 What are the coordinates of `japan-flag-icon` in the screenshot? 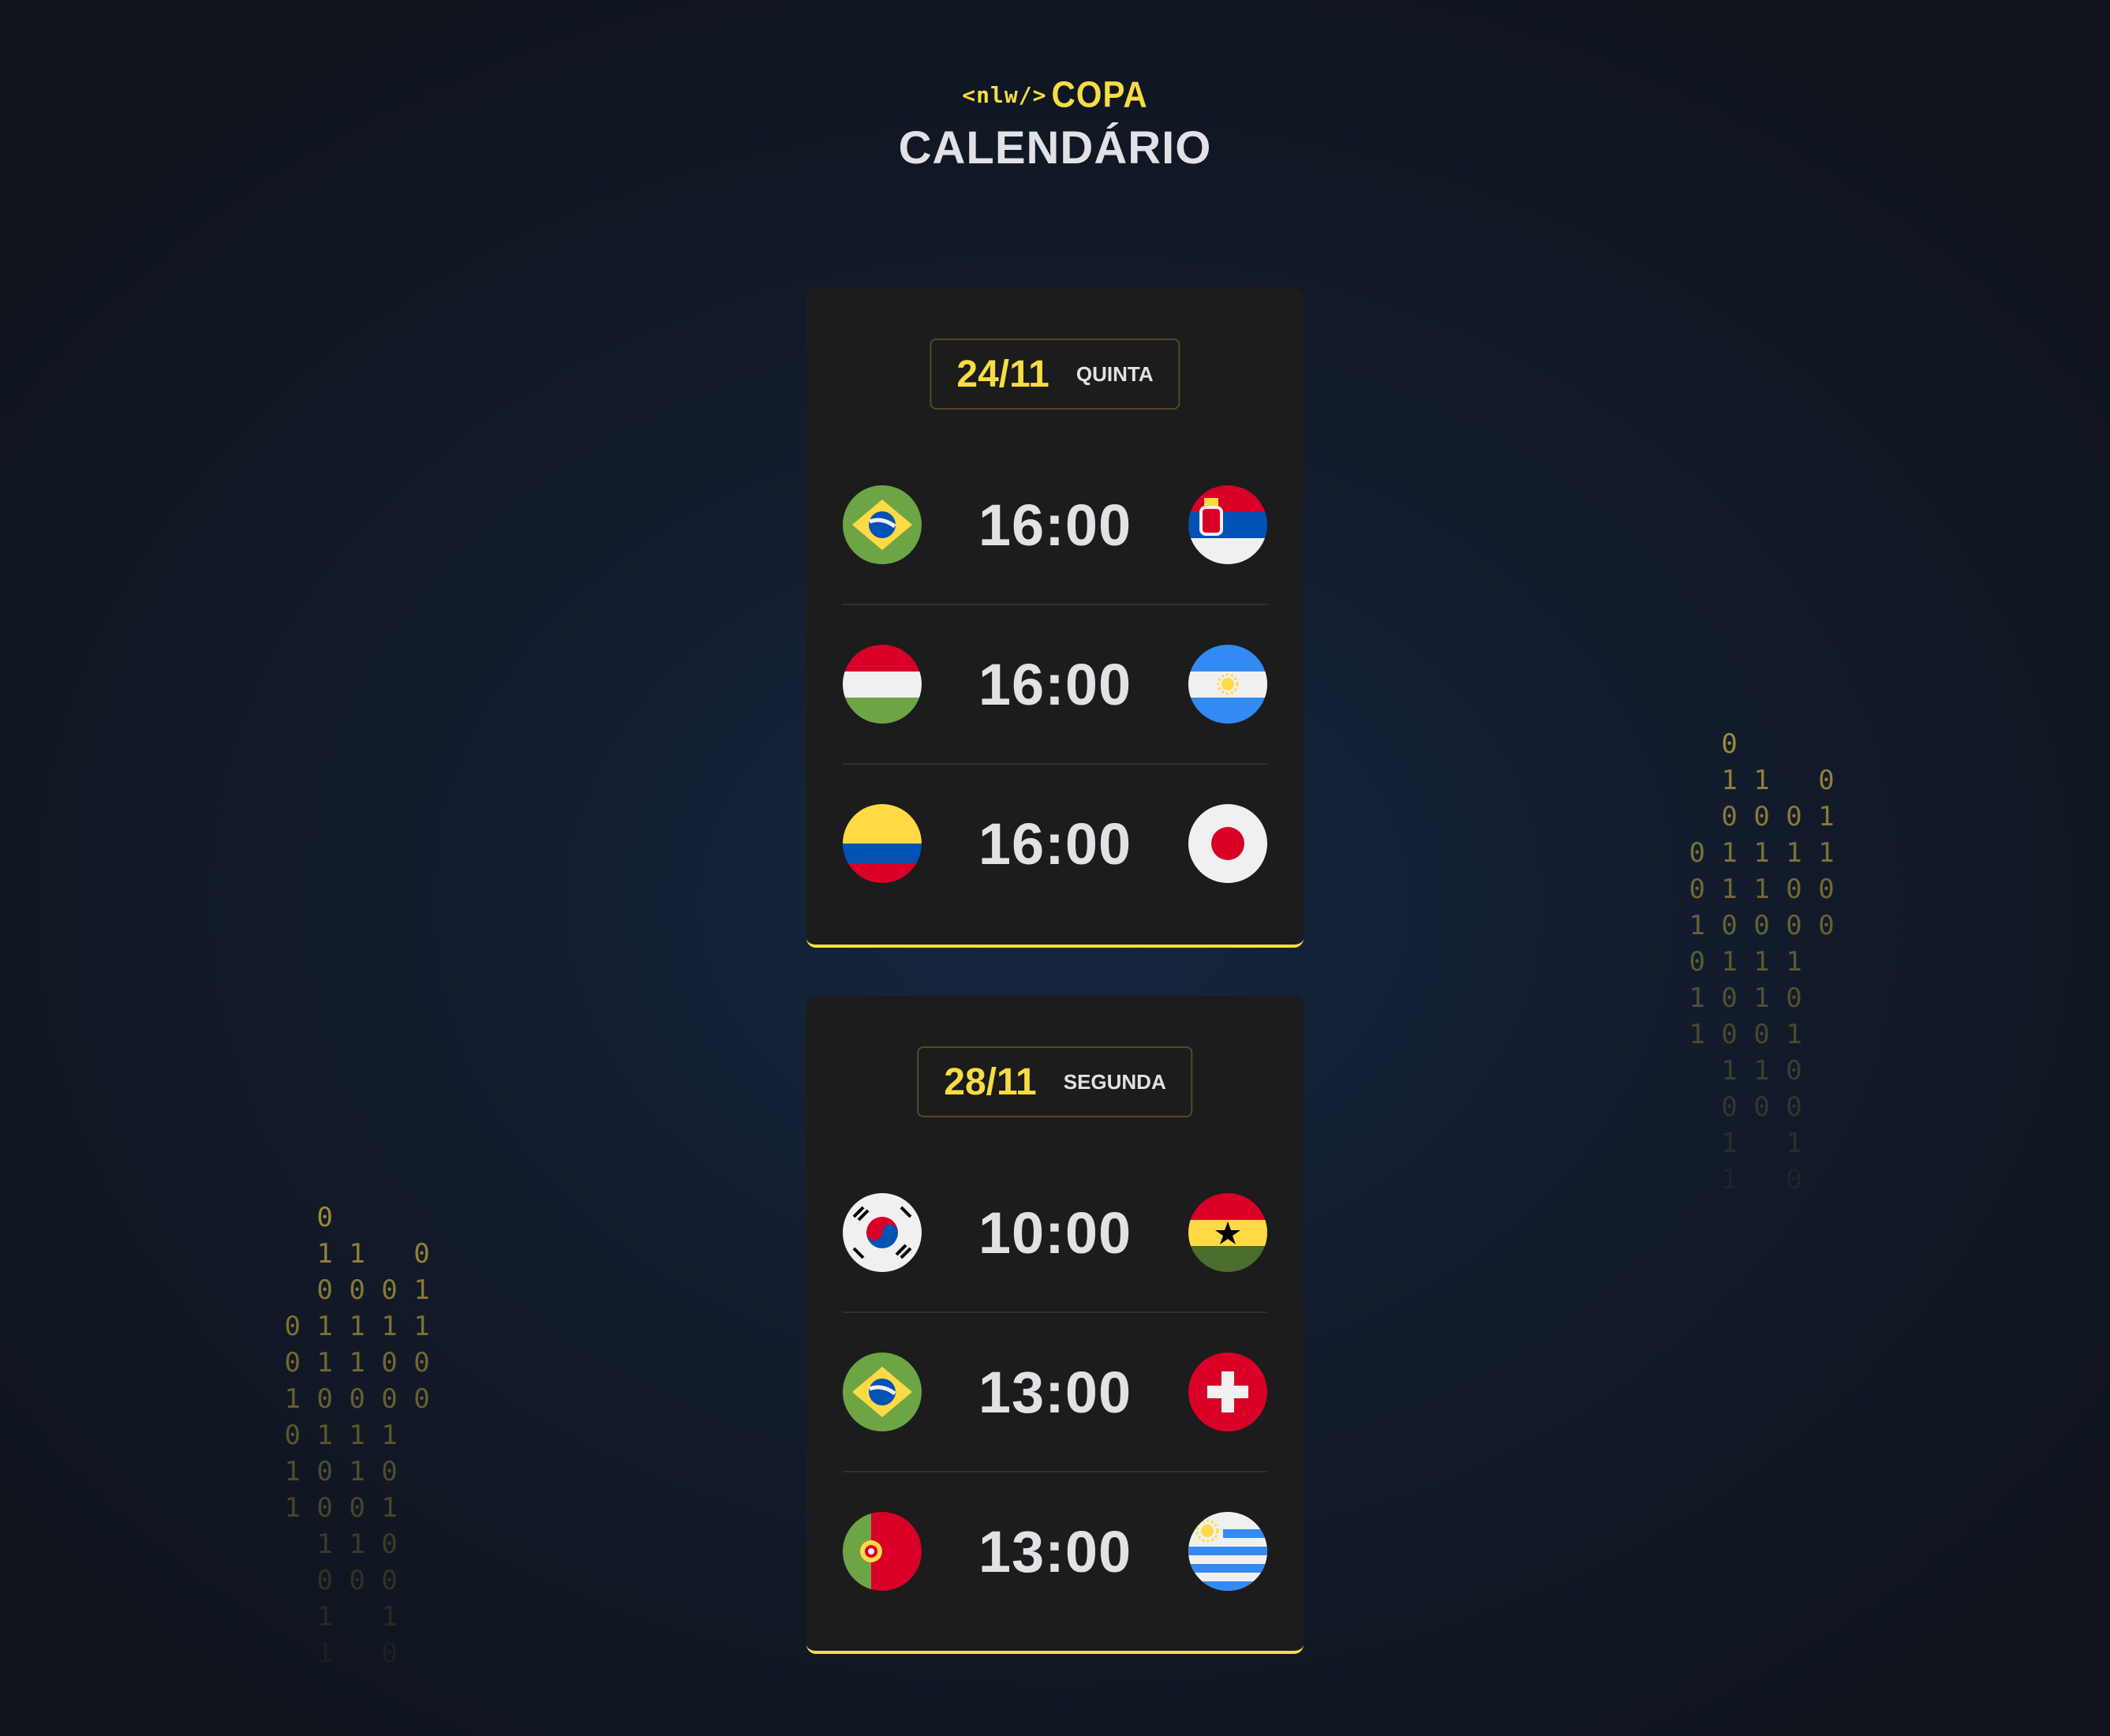 It's located at (1228, 843).